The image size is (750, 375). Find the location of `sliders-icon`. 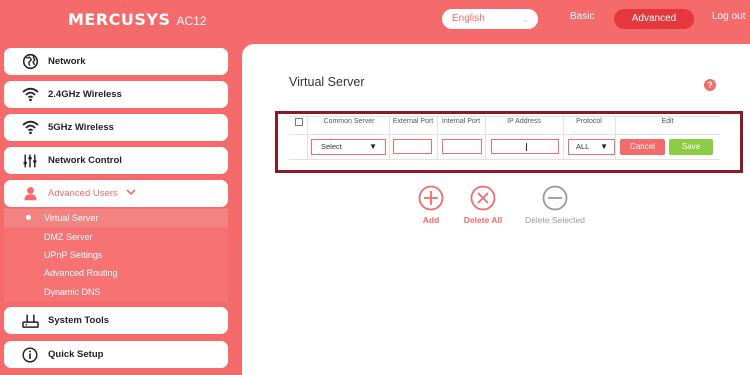

sliders-icon is located at coordinates (30, 161).